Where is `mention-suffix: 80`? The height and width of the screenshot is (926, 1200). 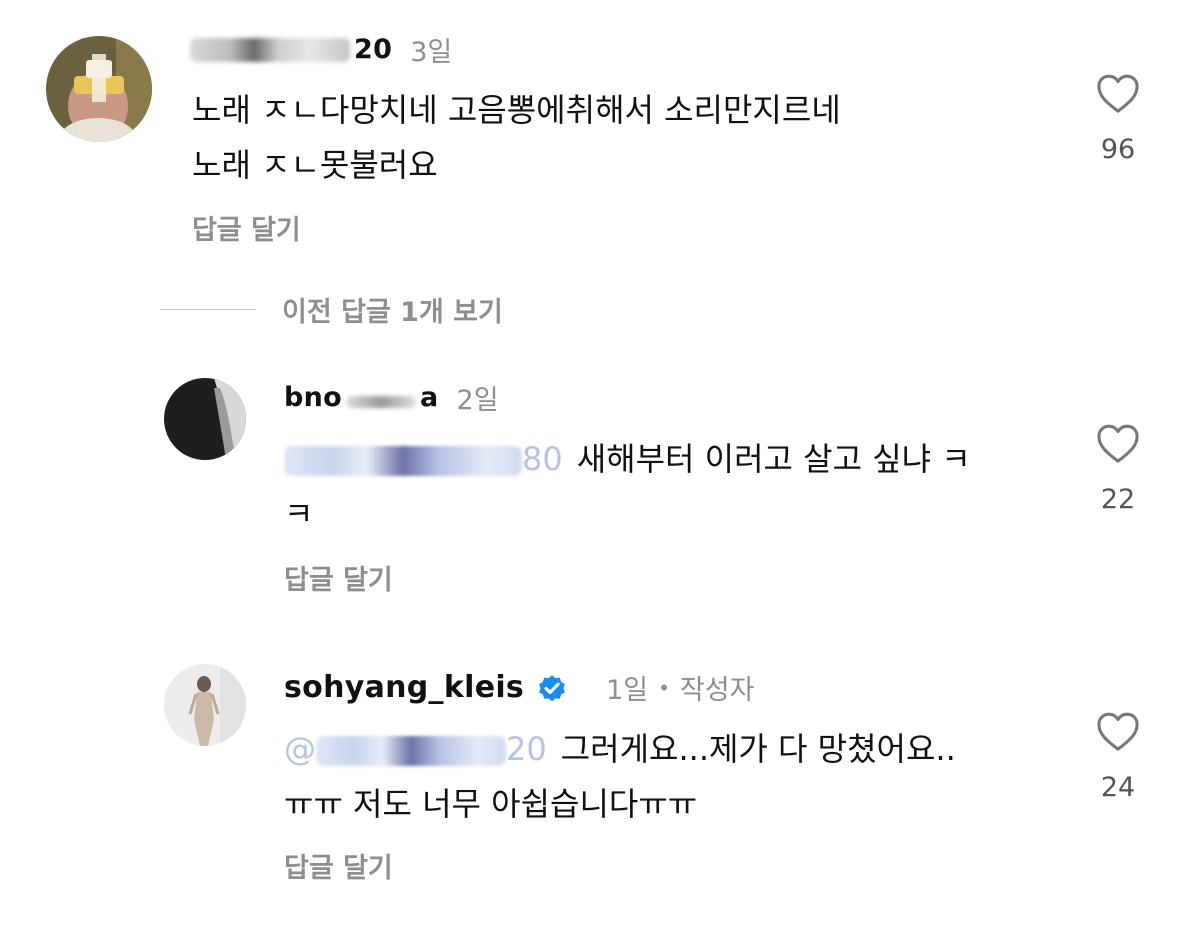
mention-suffix: 80 is located at coordinates (542, 459).